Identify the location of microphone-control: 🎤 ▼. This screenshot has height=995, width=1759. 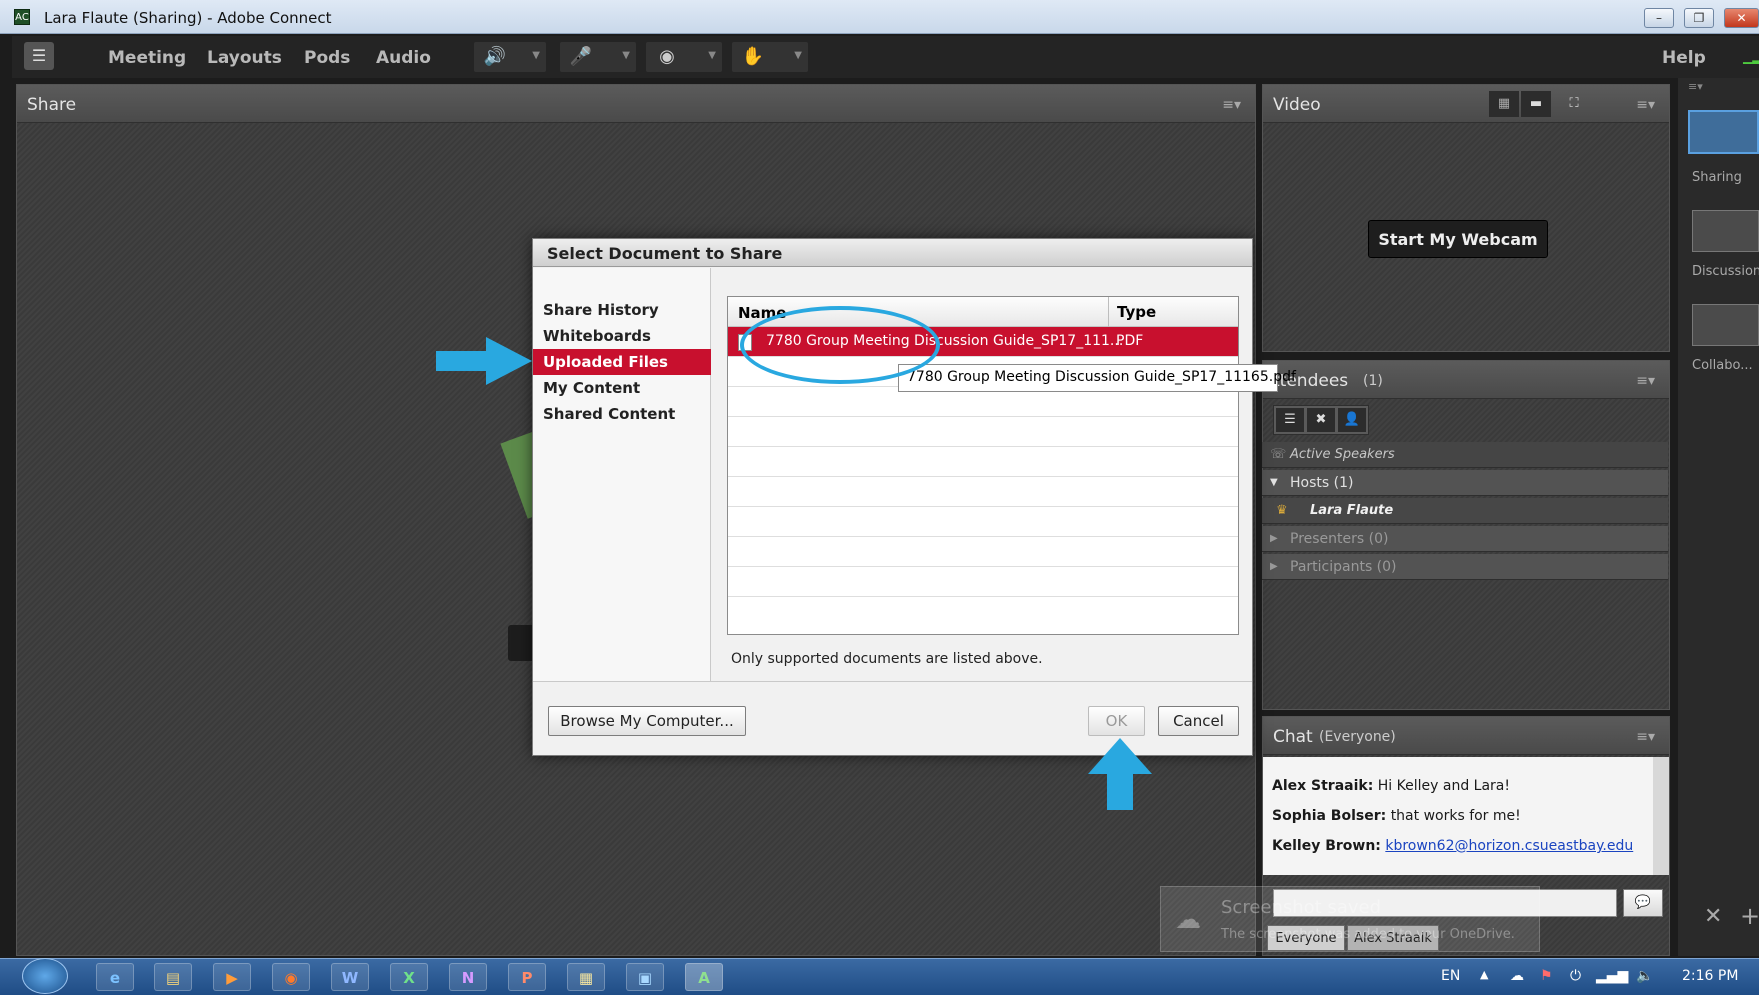
(598, 57).